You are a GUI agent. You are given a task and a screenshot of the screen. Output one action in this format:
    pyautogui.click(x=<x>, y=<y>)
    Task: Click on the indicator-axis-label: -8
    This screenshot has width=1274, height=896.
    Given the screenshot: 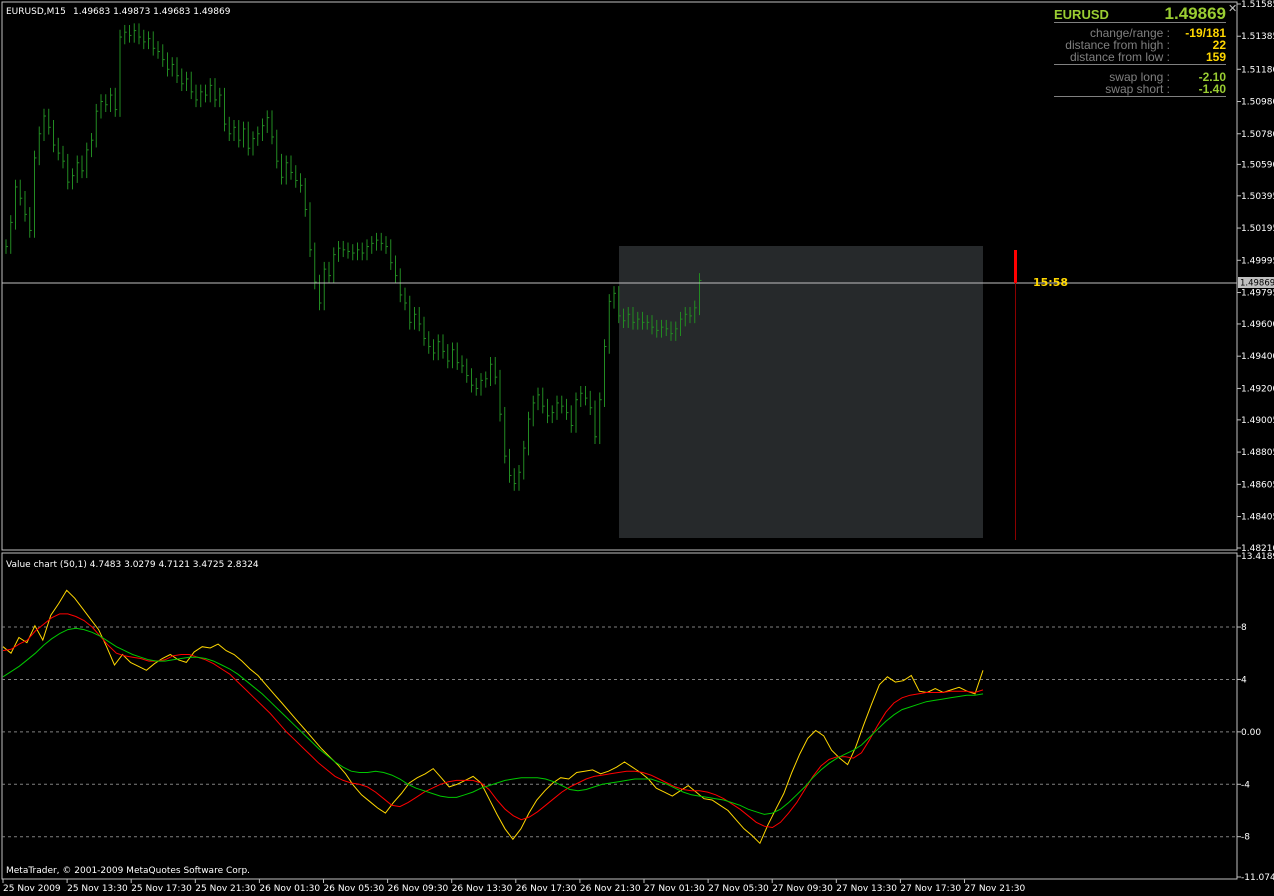 What is the action you would take?
    pyautogui.click(x=1245, y=838)
    